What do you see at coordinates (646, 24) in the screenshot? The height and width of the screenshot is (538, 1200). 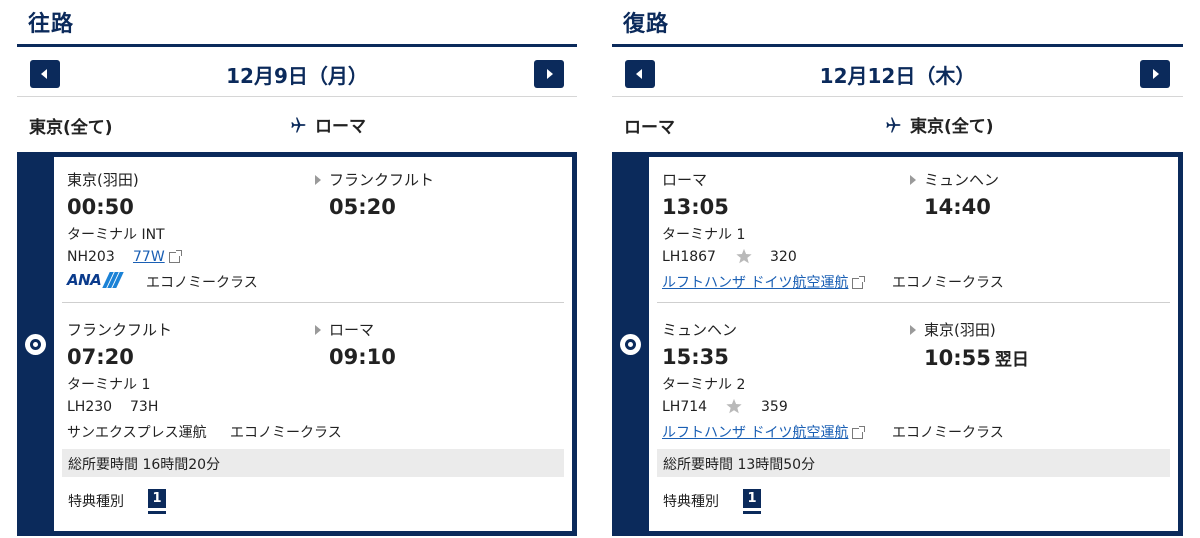 I see `return-heading: 復路` at bounding box center [646, 24].